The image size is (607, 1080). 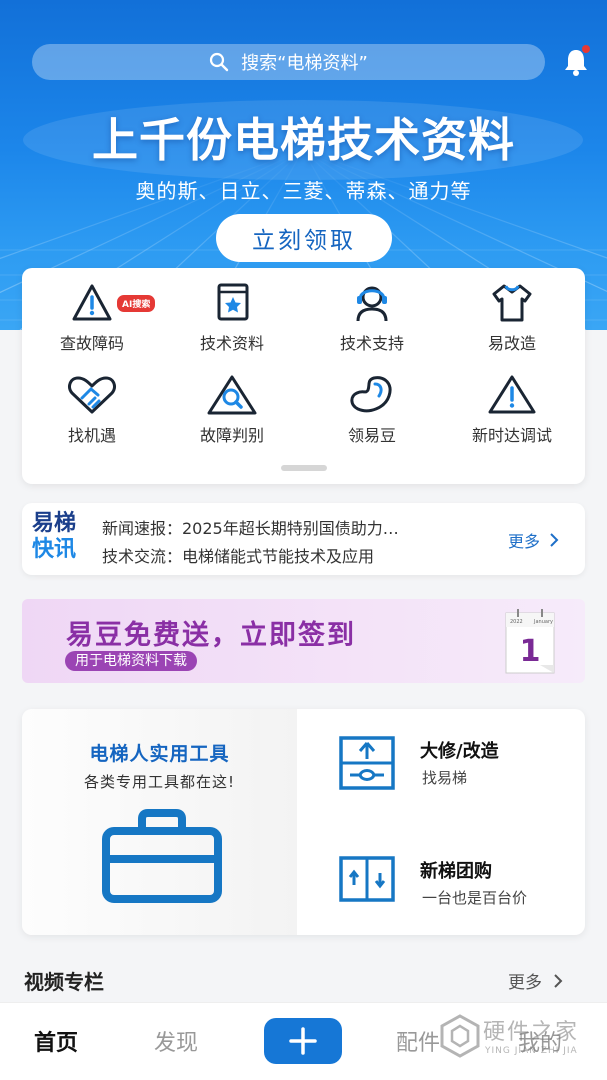 What do you see at coordinates (372, 419) in the screenshot?
I see `grid-item-get-beans: 领易豆` at bounding box center [372, 419].